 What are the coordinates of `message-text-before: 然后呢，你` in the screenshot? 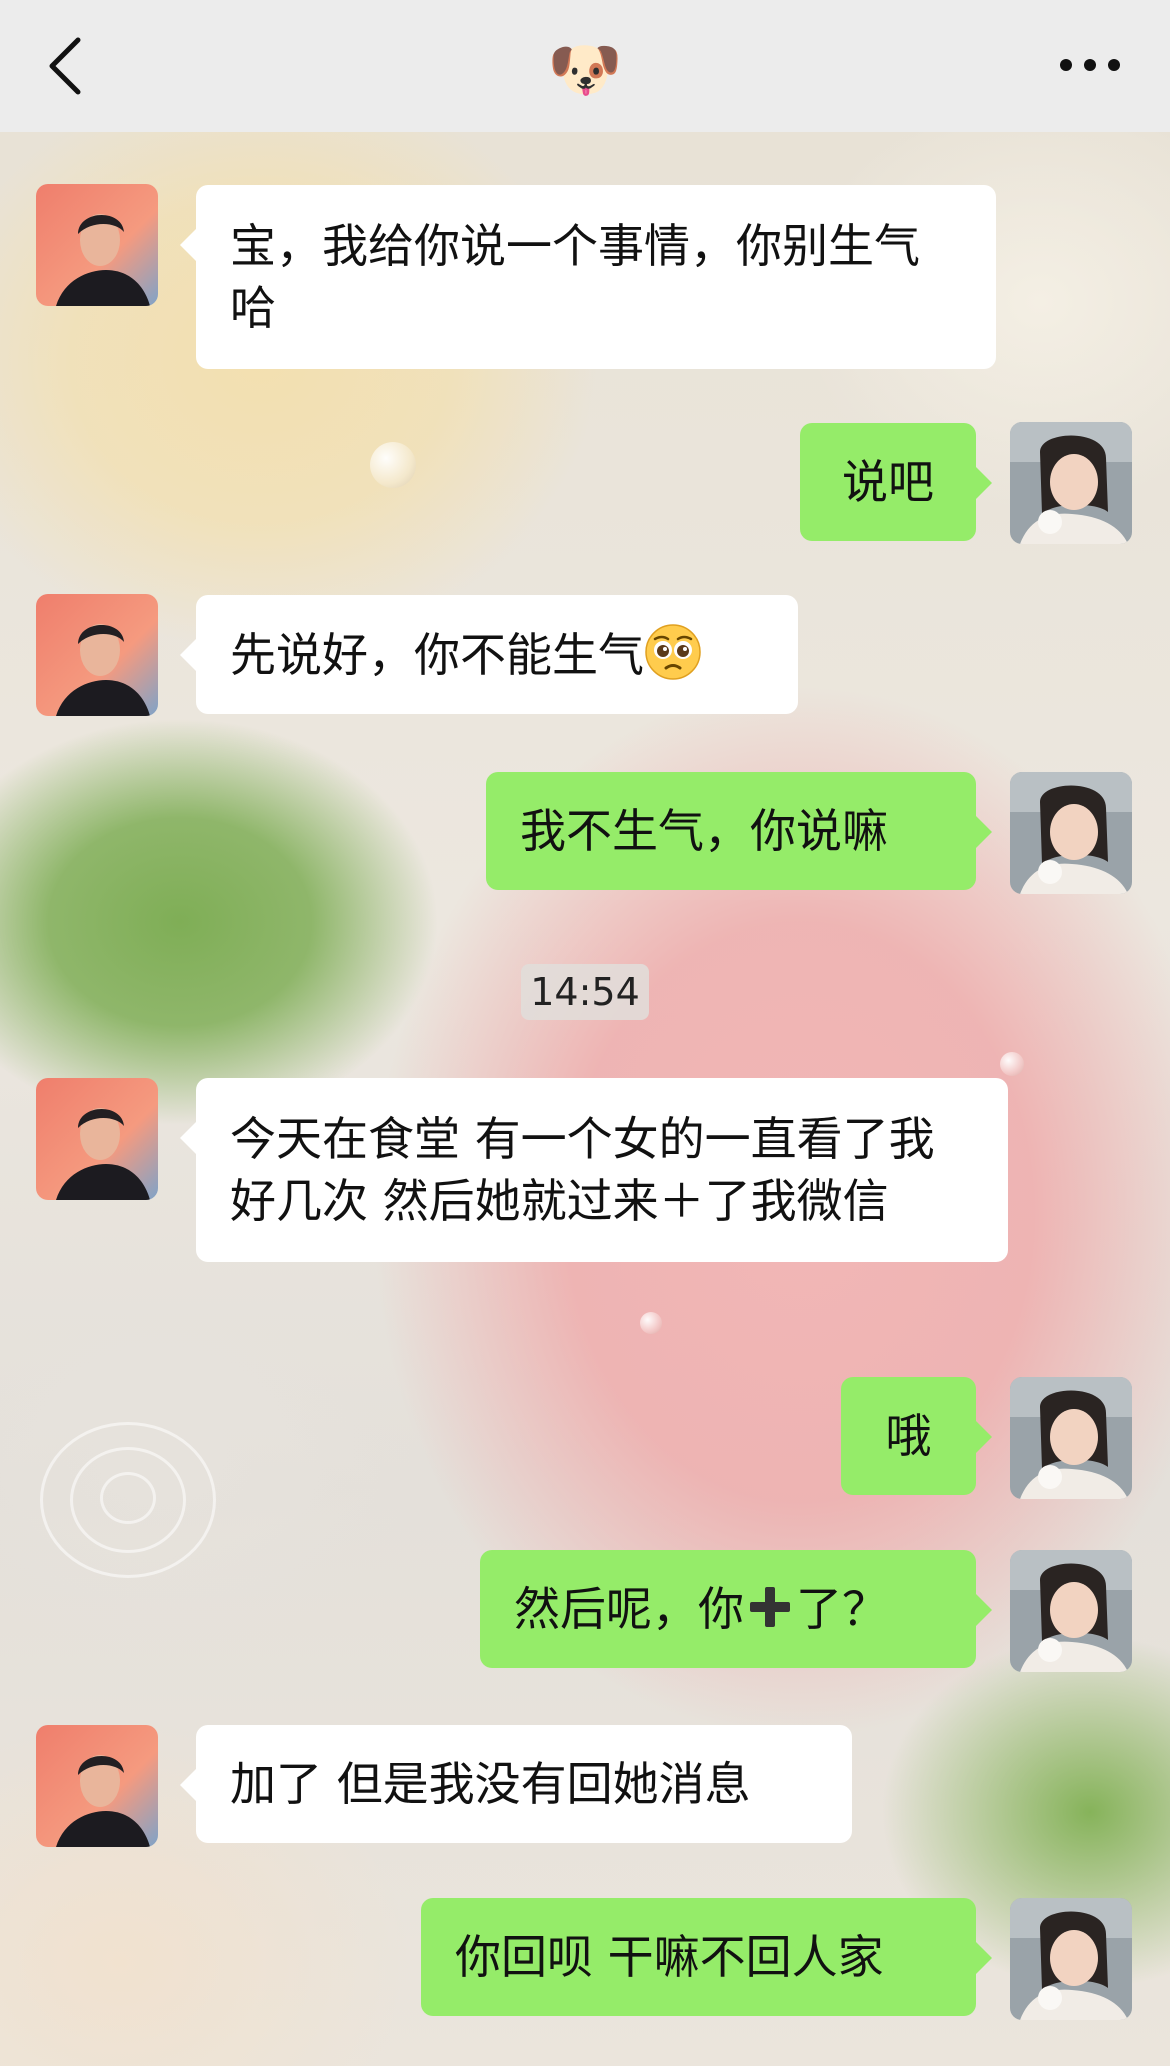 It's located at (629, 1609).